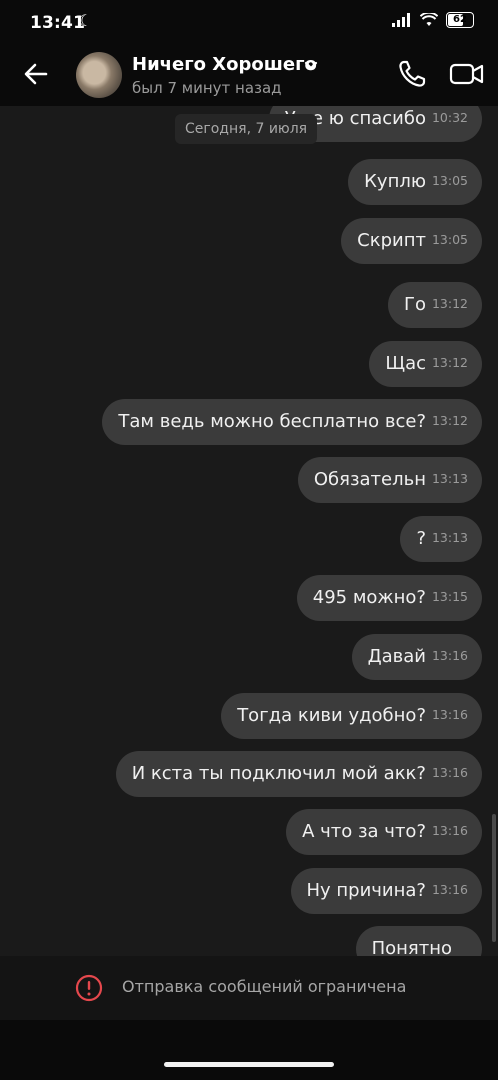  Describe the element at coordinates (311, 65) in the screenshot. I see `chevron-down-icon` at that location.